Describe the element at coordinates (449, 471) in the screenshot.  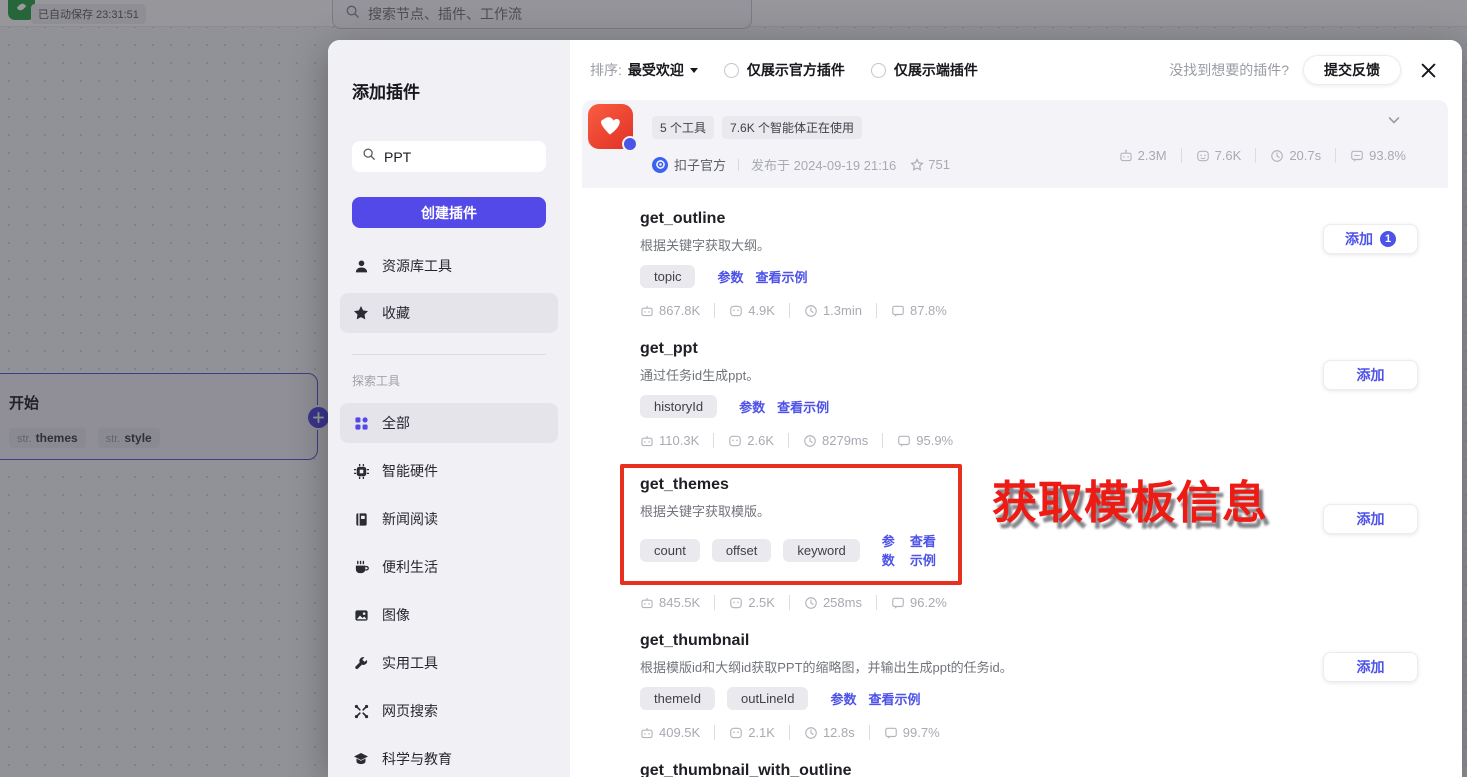
I see `sidebar-item-smart-hardware: 智能硬件` at that location.